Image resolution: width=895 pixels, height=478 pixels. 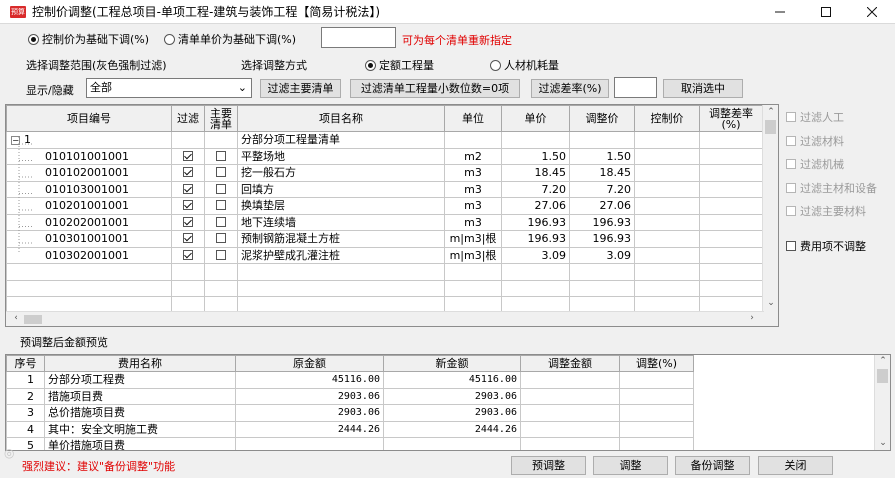 What do you see at coordinates (770, 215) in the screenshot?
I see `items-vscroll: ⌃ ⌄` at bounding box center [770, 215].